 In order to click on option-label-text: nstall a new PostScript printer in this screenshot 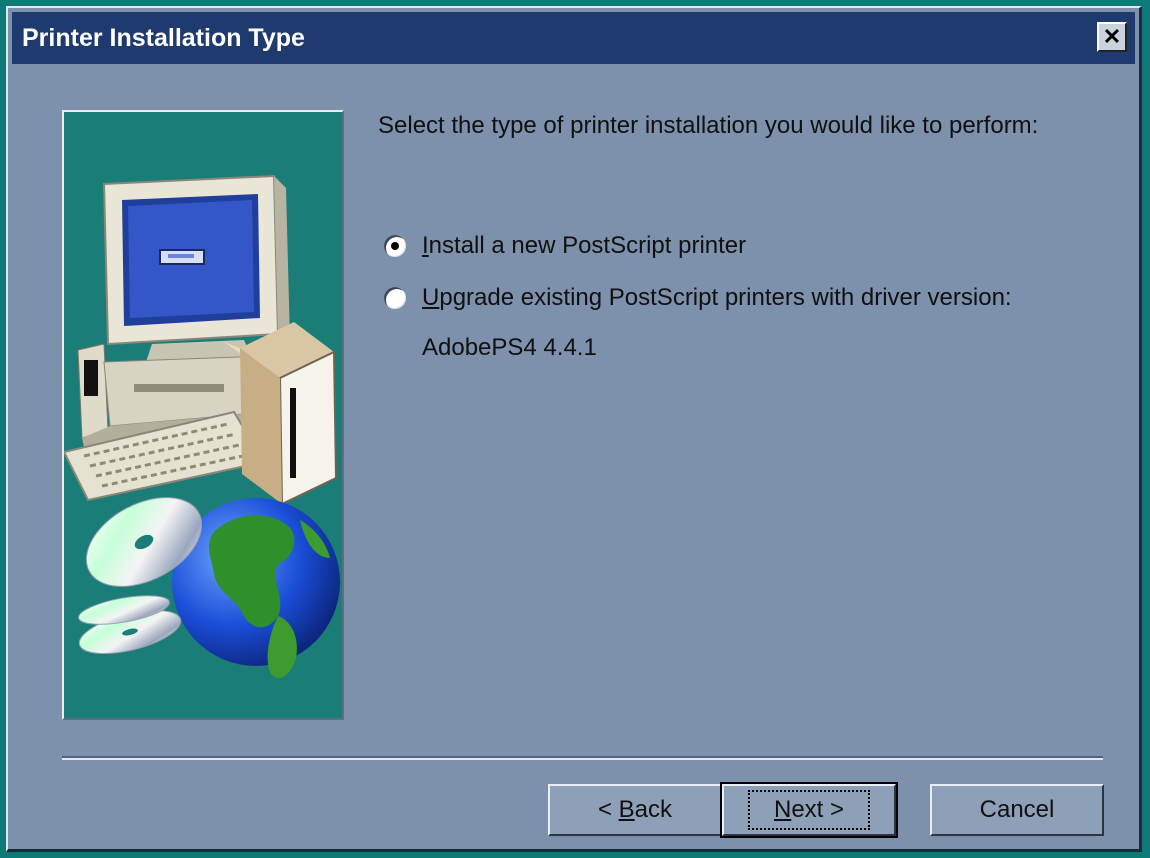, I will do `click(587, 245)`.